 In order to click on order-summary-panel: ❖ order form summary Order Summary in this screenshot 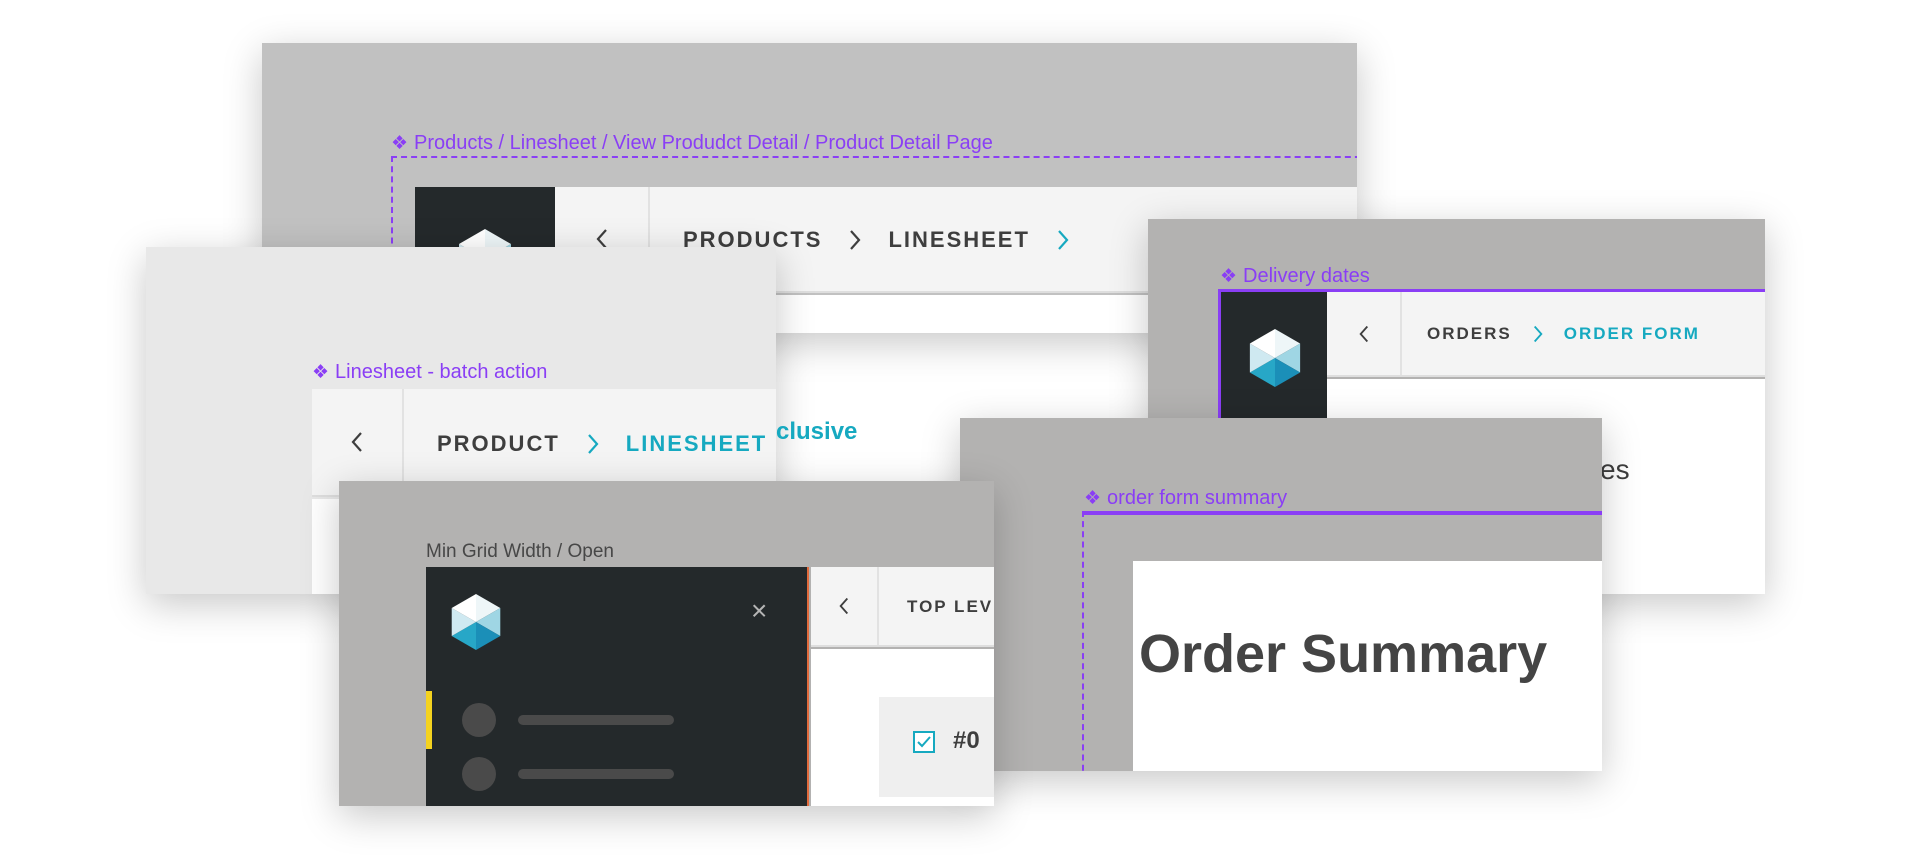, I will do `click(1281, 594)`.